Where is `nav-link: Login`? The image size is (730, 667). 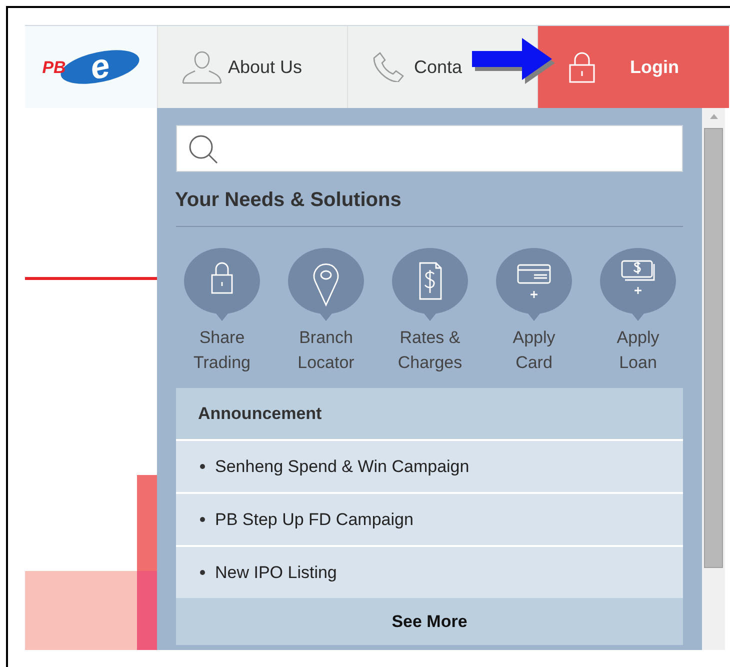
nav-link: Login is located at coordinates (633, 67).